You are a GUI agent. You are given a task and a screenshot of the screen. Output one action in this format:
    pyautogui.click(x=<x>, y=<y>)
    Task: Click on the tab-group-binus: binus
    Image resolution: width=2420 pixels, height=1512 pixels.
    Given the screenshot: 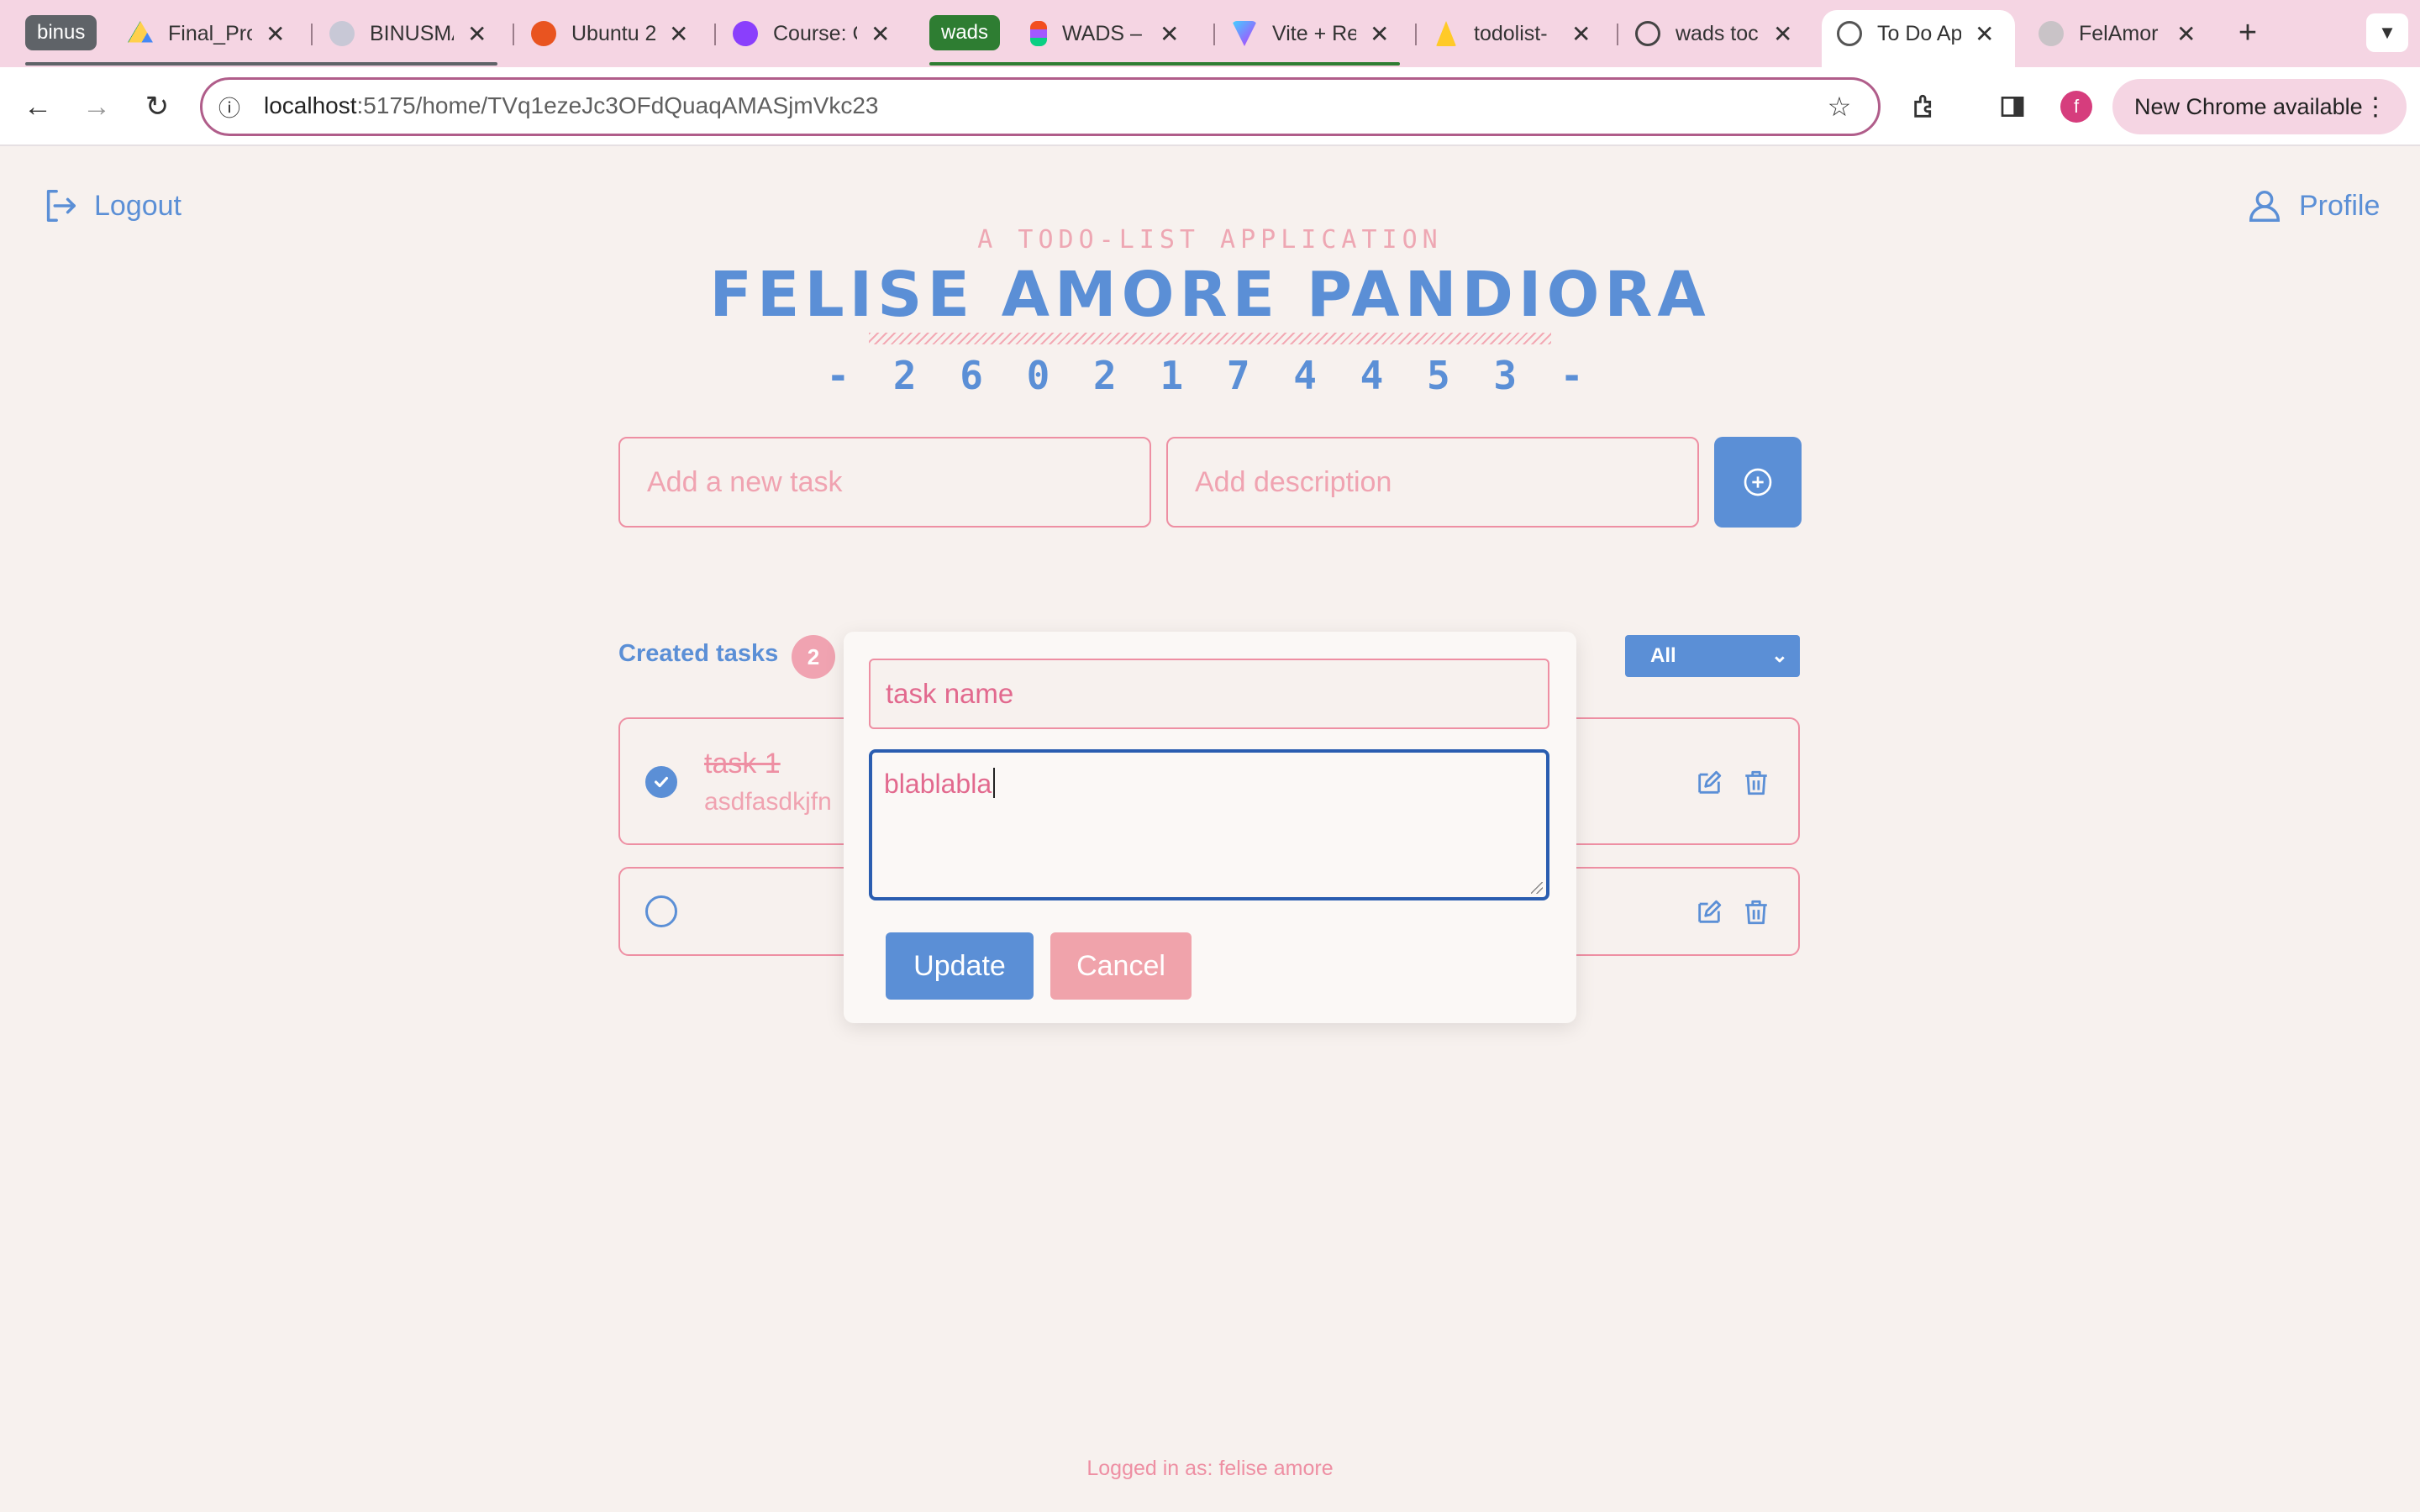 What is the action you would take?
    pyautogui.click(x=61, y=32)
    